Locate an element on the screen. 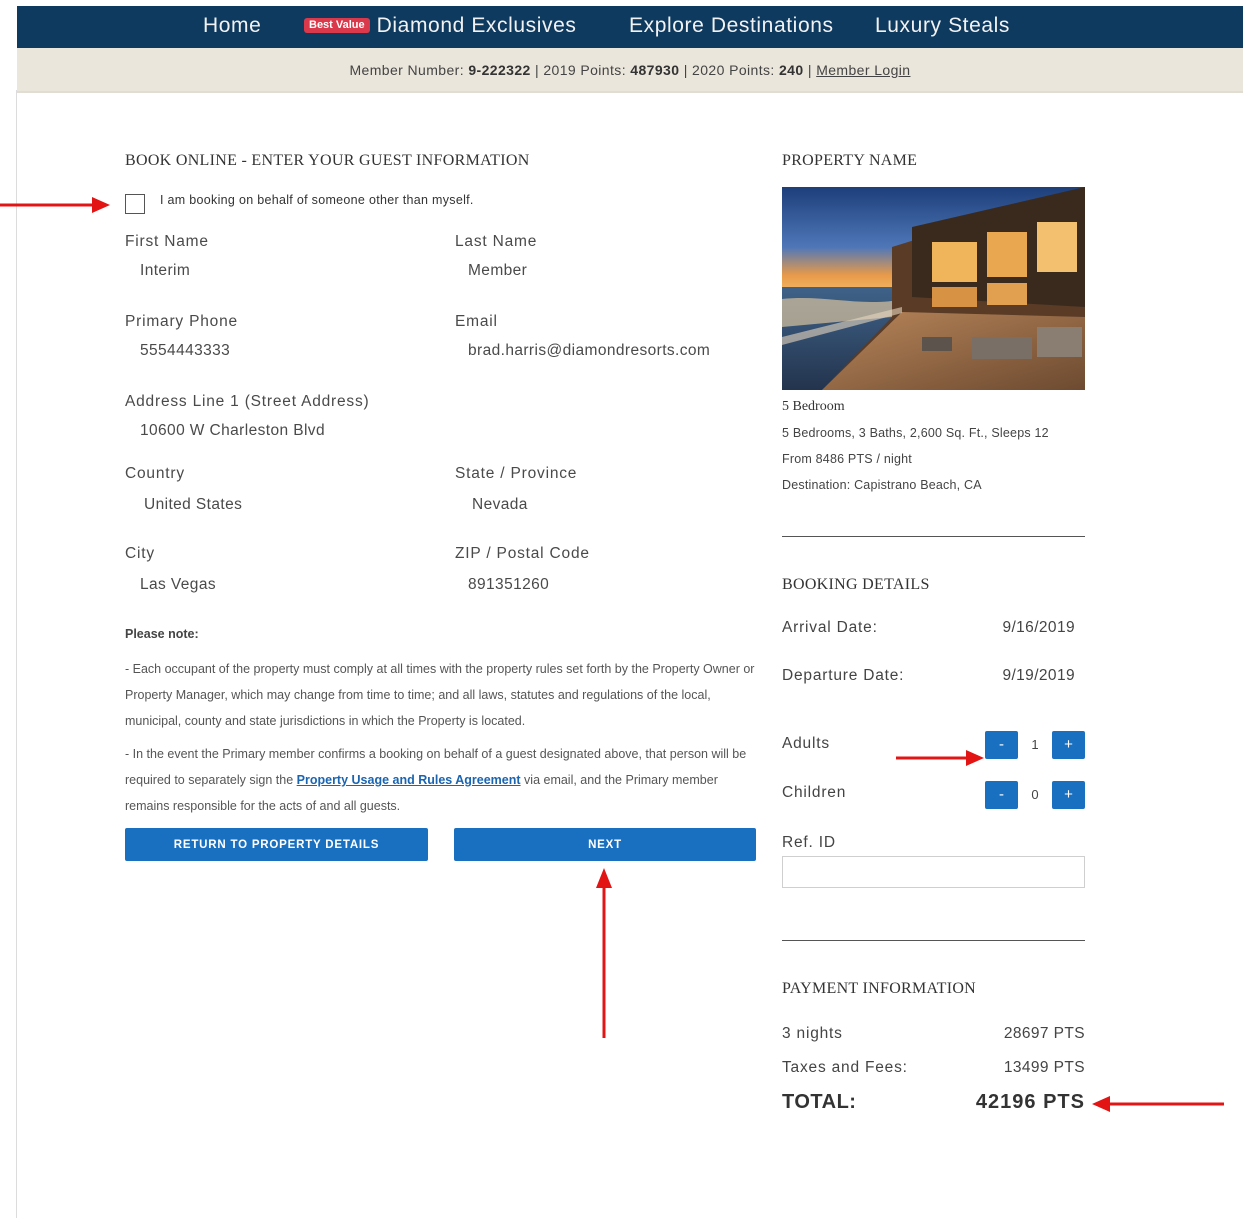  address-value: 10600 W Charleston Blvd is located at coordinates (232, 430).